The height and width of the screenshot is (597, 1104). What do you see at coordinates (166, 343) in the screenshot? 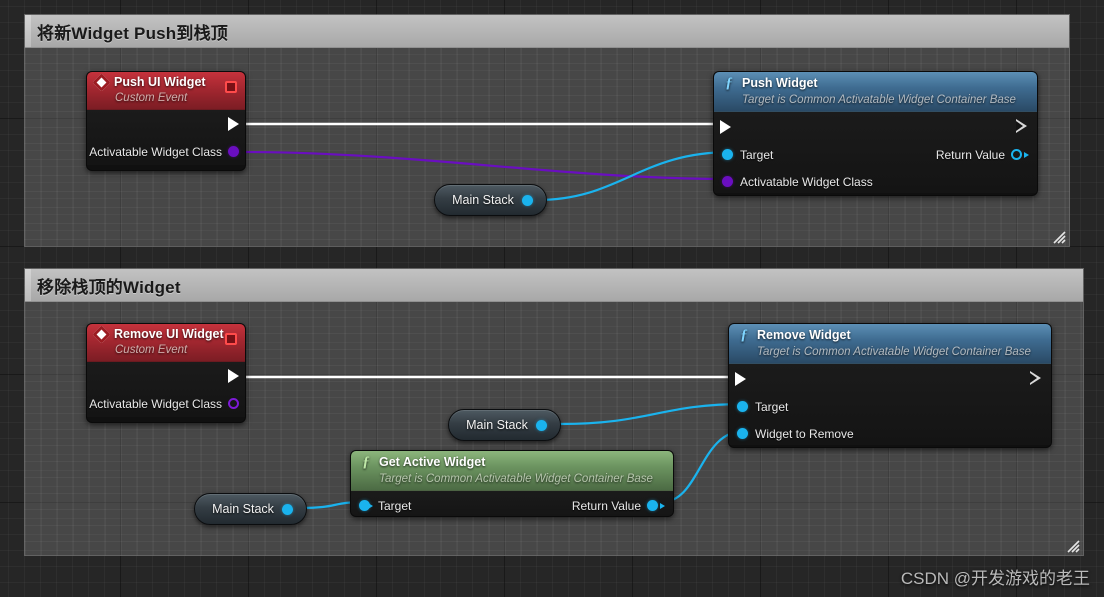
I see `node-header: Remove UI Widget Custom Event` at bounding box center [166, 343].